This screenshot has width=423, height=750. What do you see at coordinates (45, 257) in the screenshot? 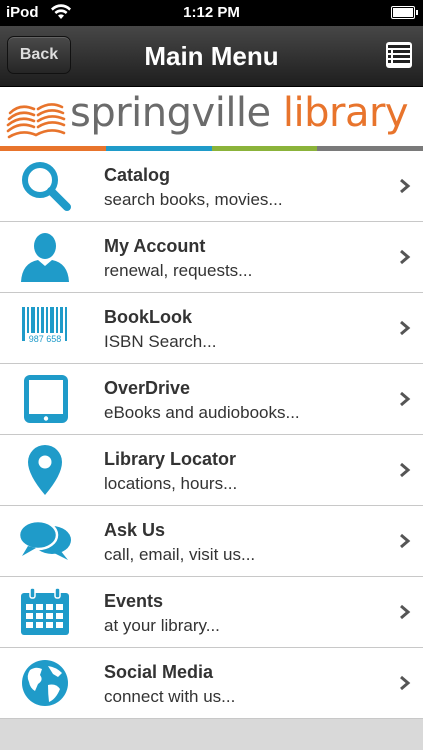
I see `person-icon` at bounding box center [45, 257].